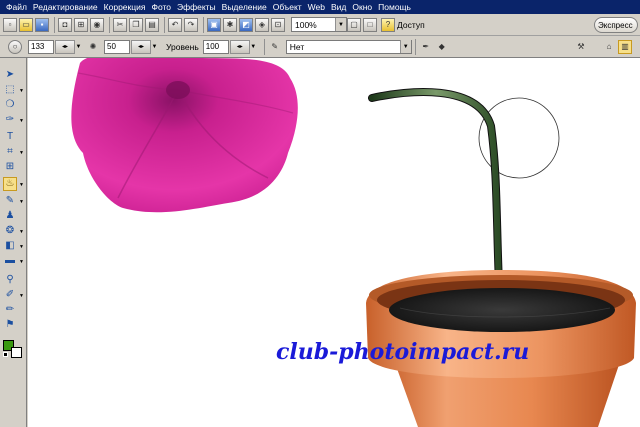 Image resolution: width=640 pixels, height=427 pixels. Describe the element at coordinates (297, 46) in the screenshot. I see `mode-value: Нет` at that location.